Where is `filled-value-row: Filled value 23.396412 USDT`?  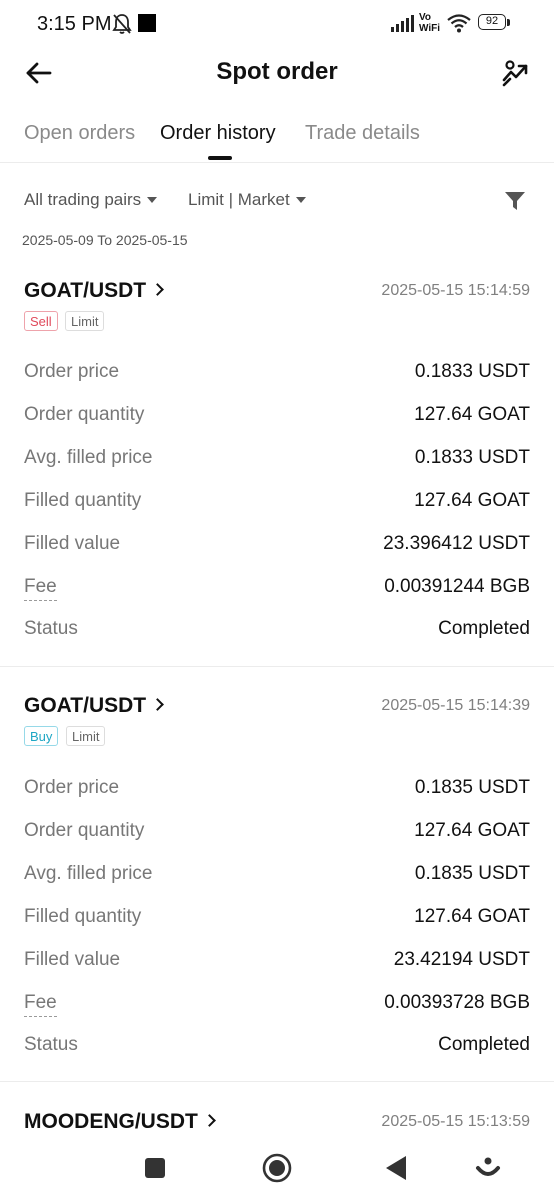 filled-value-row: Filled value 23.396412 USDT is located at coordinates (277, 548).